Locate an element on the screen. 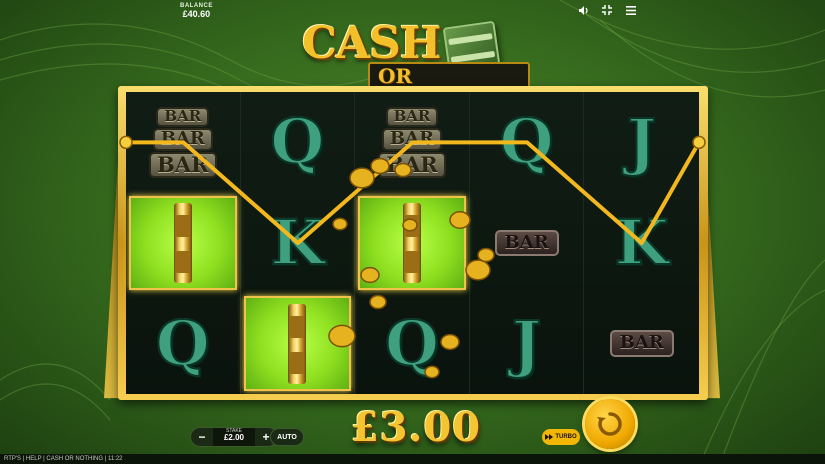 This screenshot has height=464, width=825. spin-icon is located at coordinates (609, 424).